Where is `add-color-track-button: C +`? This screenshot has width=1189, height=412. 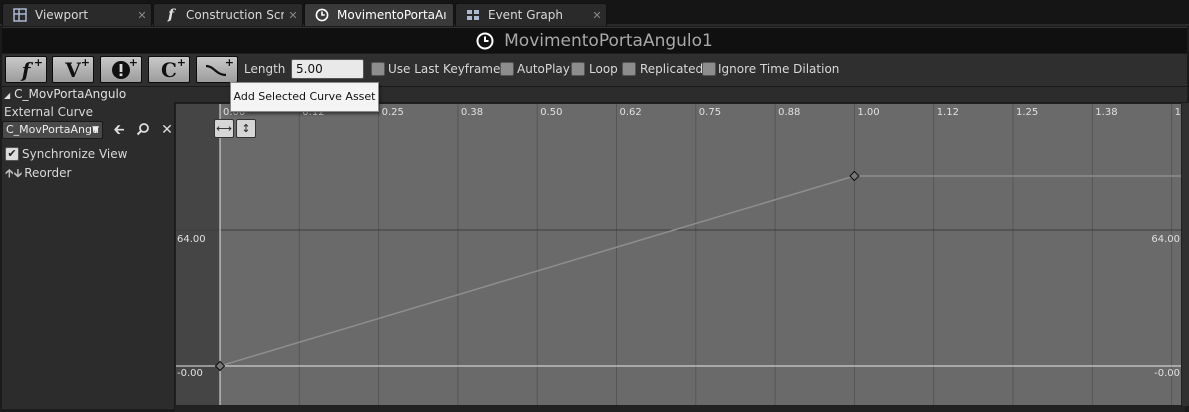 add-color-track-button: C + is located at coordinates (169, 69).